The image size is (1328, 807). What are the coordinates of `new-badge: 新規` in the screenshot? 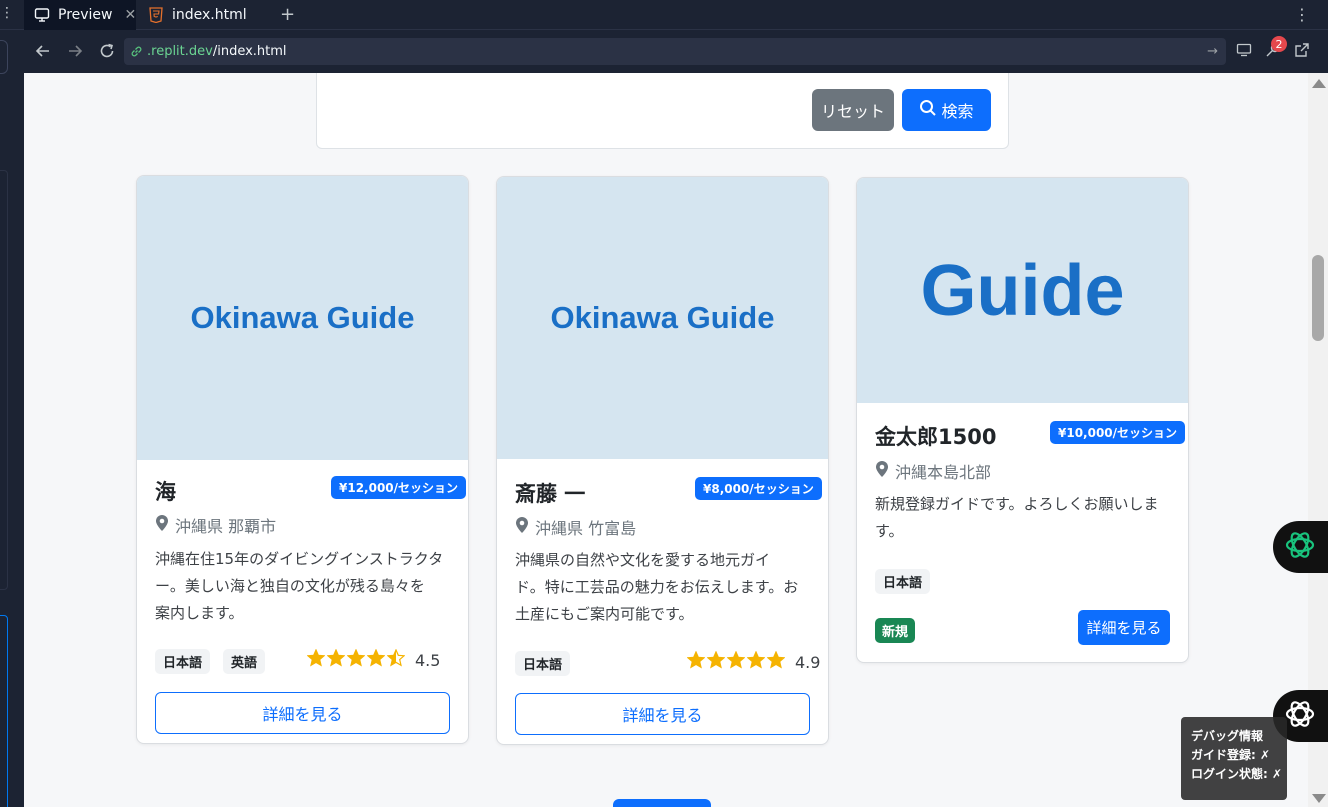 It's located at (895, 630).